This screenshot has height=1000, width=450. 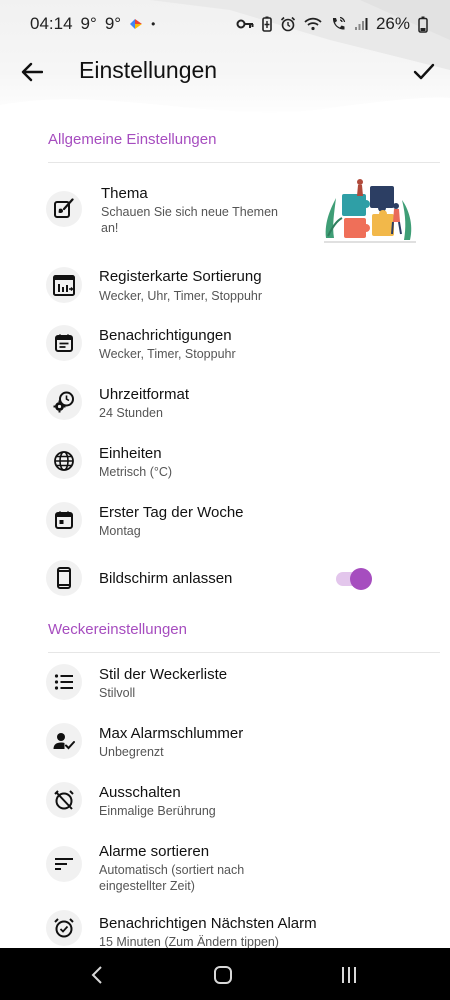 I want to click on settings-item-max-snooze: Max Alarmschlummer Unbegrenzt, so click(x=225, y=742).